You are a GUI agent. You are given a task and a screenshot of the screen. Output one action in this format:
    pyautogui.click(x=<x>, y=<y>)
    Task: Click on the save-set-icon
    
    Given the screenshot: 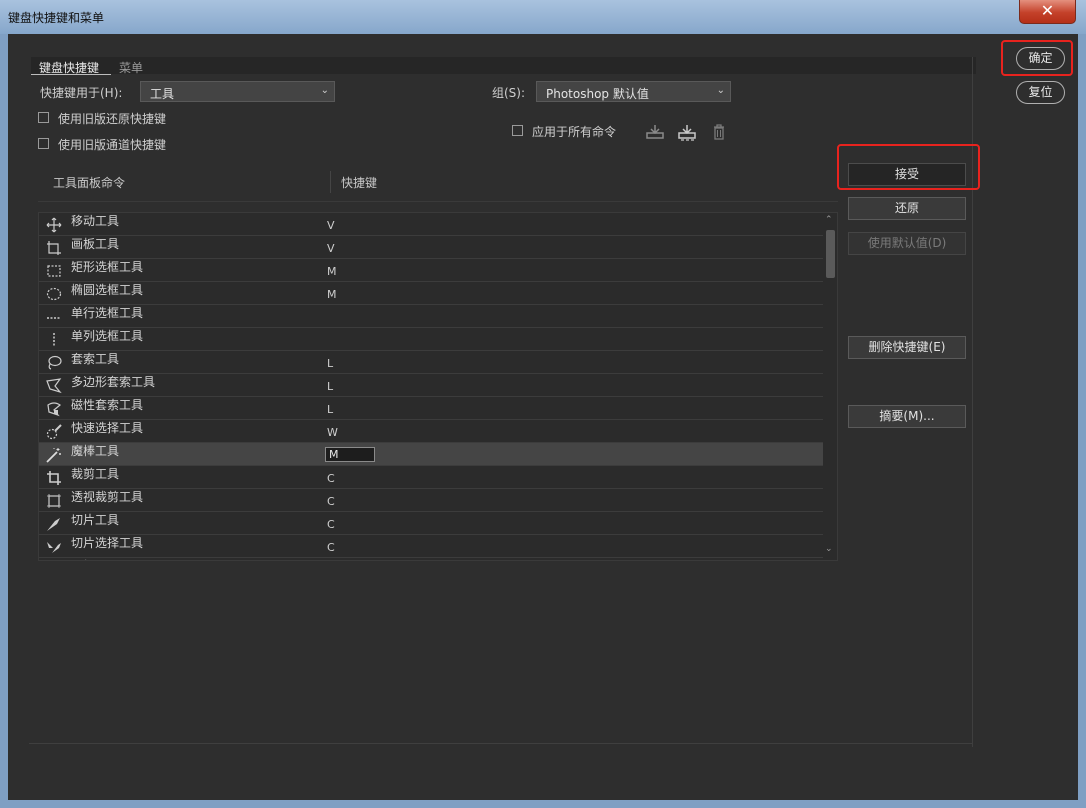 What is the action you would take?
    pyautogui.click(x=655, y=132)
    